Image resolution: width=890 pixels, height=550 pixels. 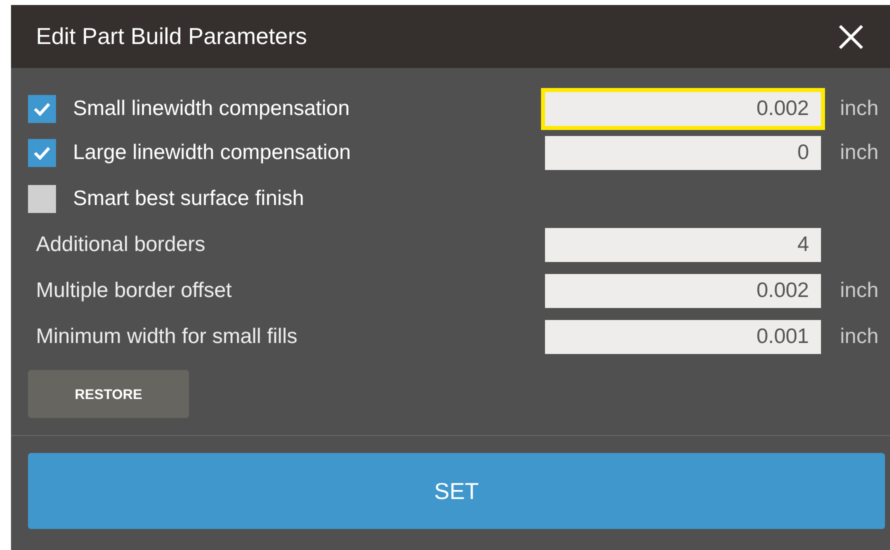 I want to click on restore-button: RESTORE, so click(x=108, y=394).